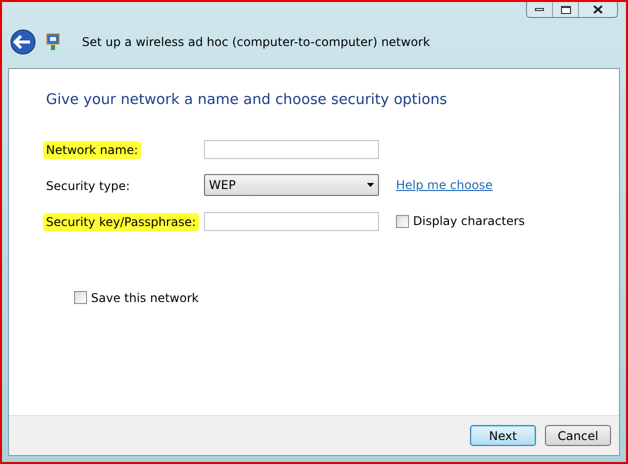 Image resolution: width=628 pixels, height=464 pixels. What do you see at coordinates (145, 298) in the screenshot?
I see `checkbox-label: Save this network` at bounding box center [145, 298].